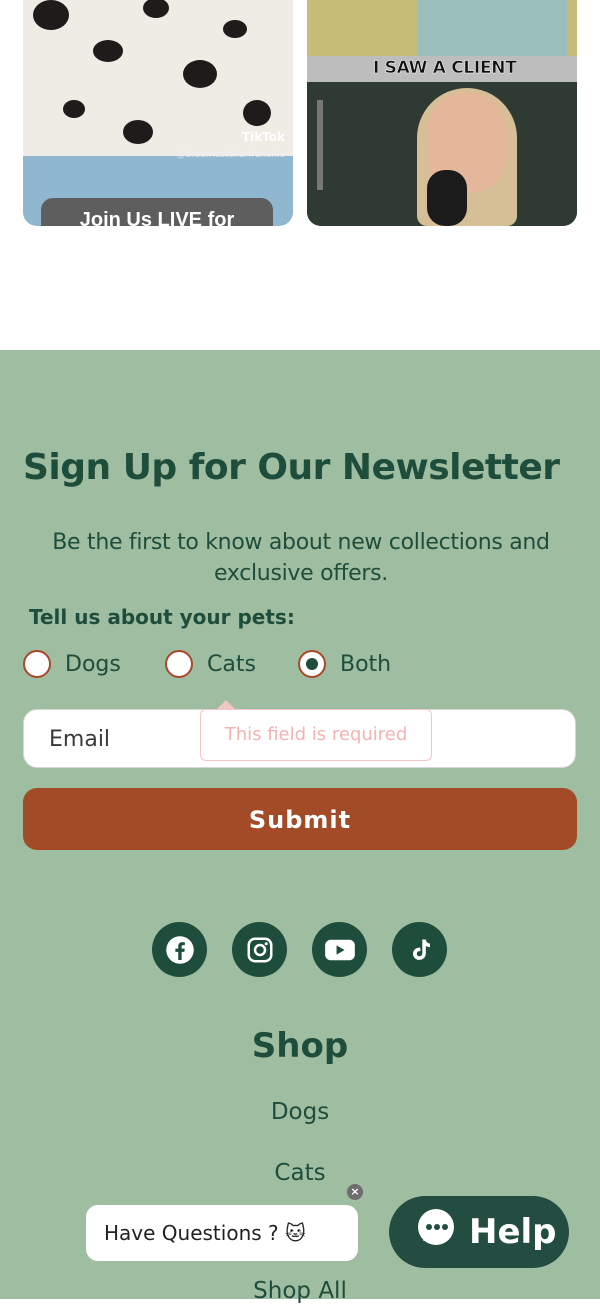  Describe the element at coordinates (300, 819) in the screenshot. I see `submit-button: Submit` at that location.